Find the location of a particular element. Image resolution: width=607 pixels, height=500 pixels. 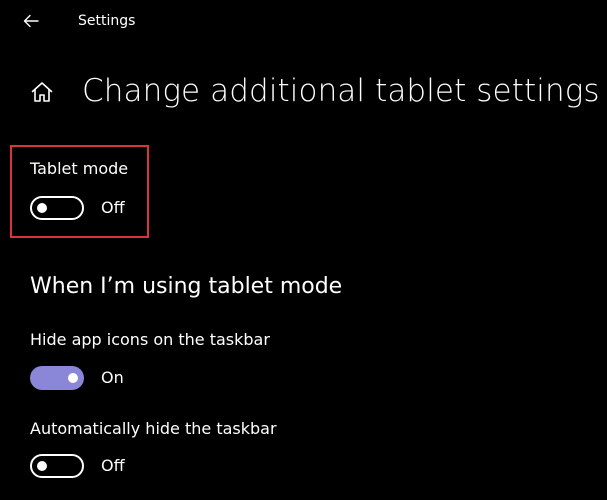

title-bar: Settings is located at coordinates (303, 21).